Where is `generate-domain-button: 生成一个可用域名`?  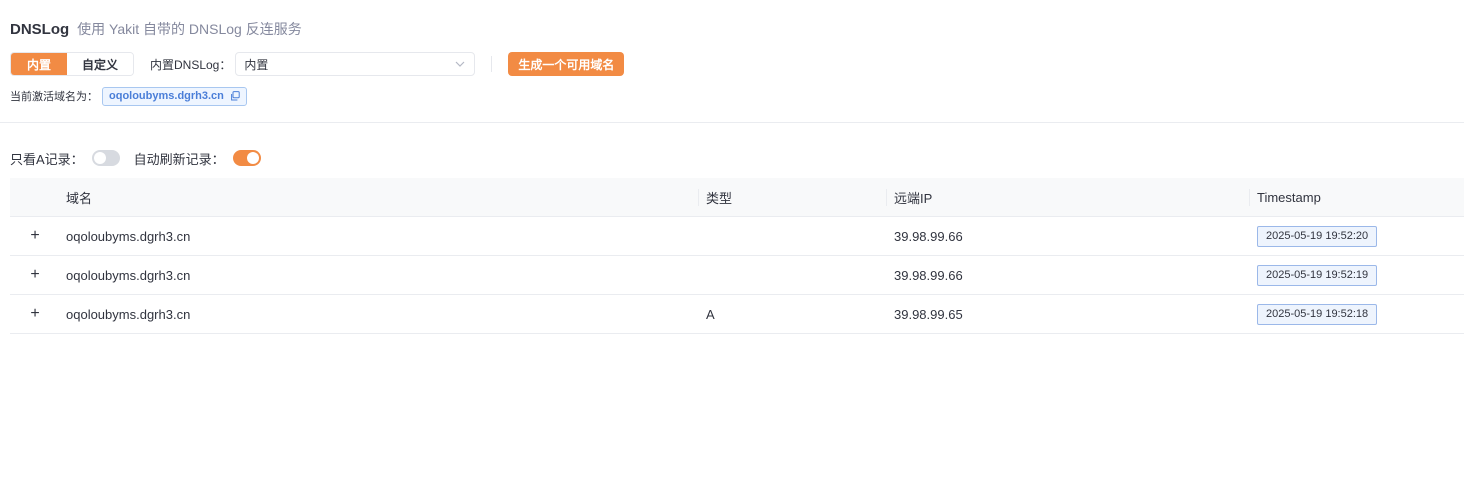 generate-domain-button: 生成一个可用域名 is located at coordinates (566, 64).